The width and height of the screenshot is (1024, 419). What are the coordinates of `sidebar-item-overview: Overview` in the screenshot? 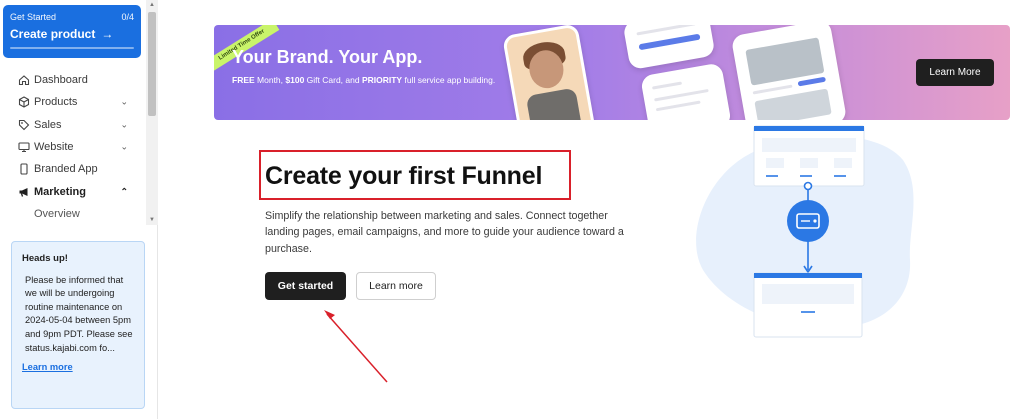 It's located at (73, 214).